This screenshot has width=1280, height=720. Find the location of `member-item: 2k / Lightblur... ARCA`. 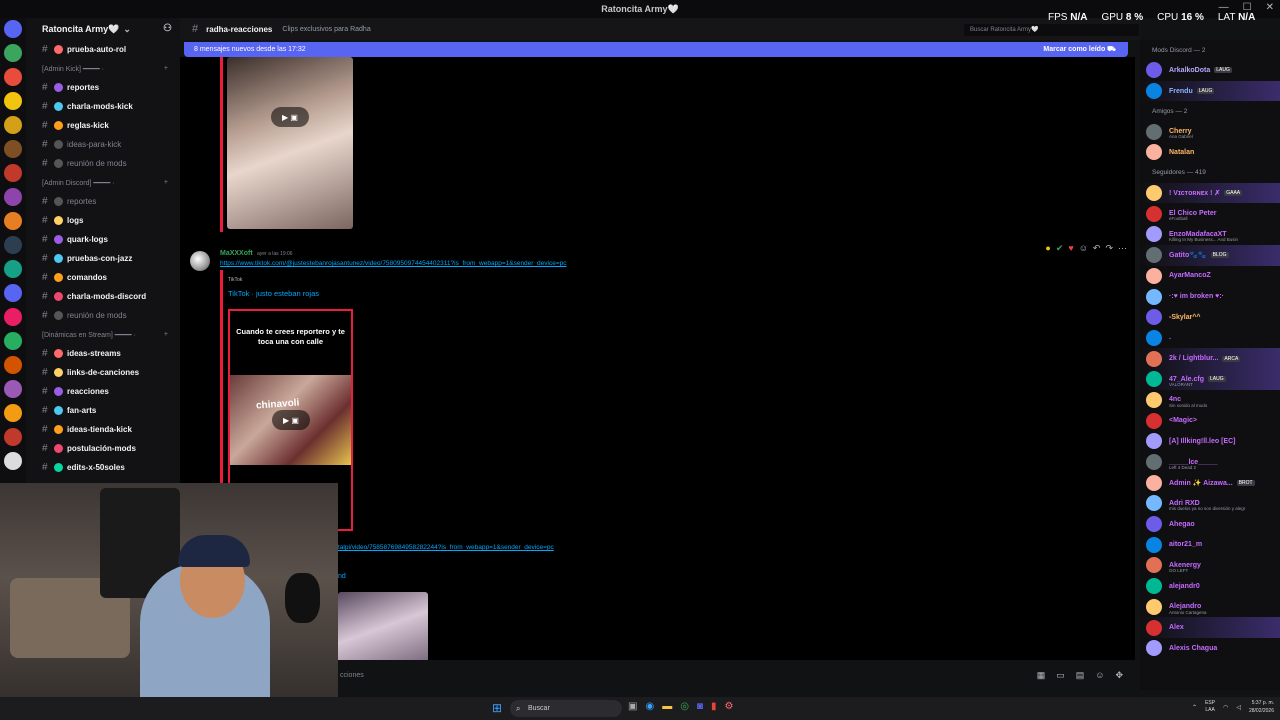

member-item: 2k / Lightblur... ARCA is located at coordinates (1210, 358).